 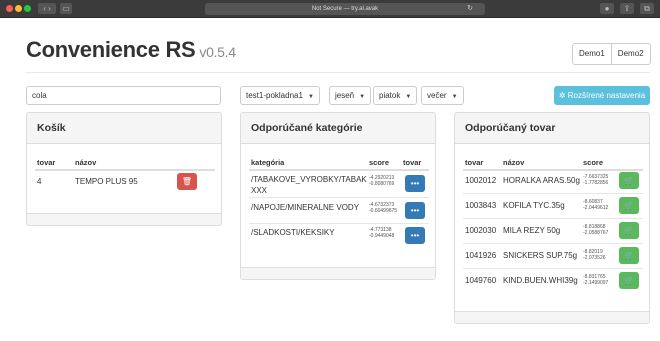 I want to click on product-name: KOFILA TYC.35g, so click(x=534, y=205).